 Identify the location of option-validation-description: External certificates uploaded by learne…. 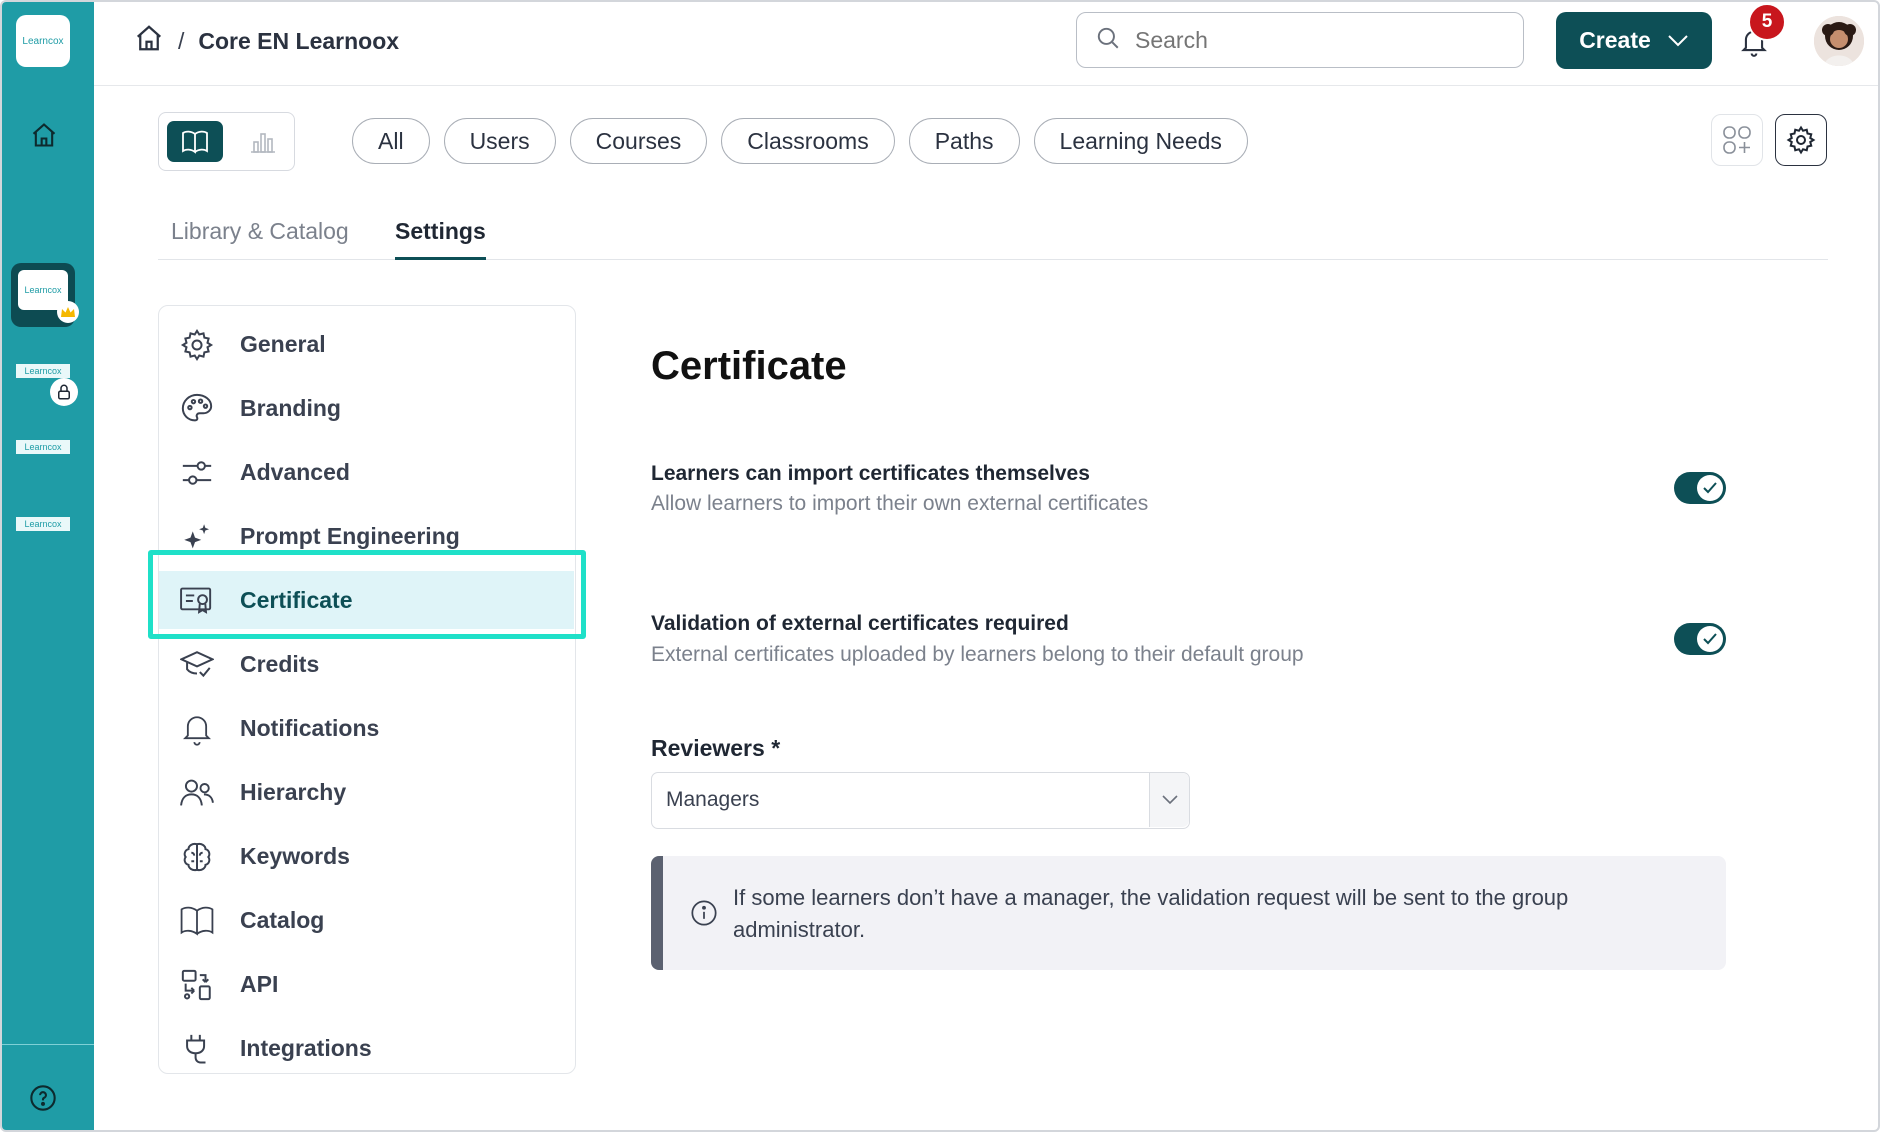
(977, 654).